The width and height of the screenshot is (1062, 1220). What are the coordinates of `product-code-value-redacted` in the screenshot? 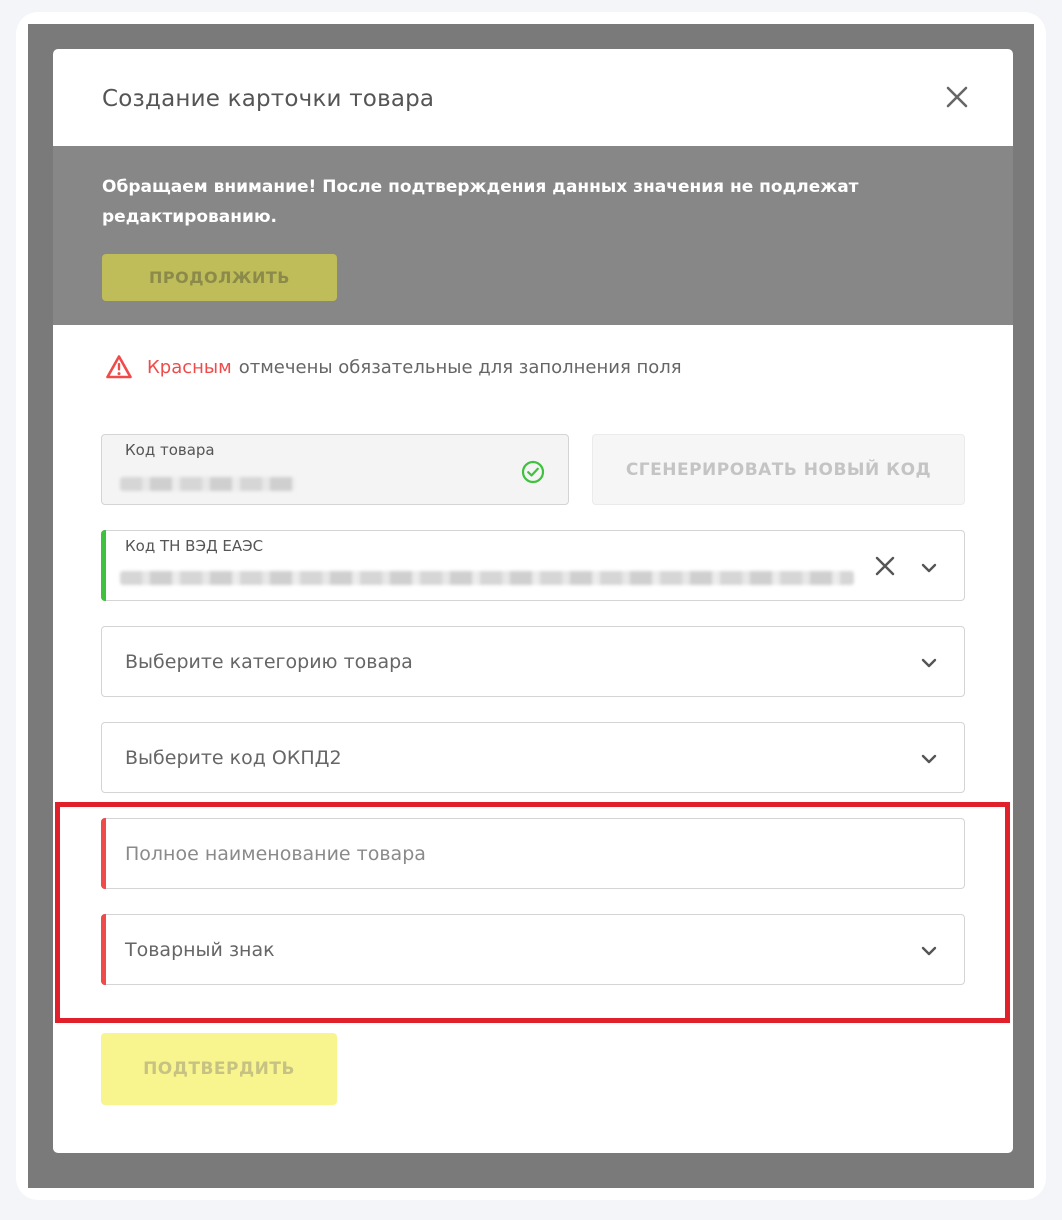 It's located at (207, 484).